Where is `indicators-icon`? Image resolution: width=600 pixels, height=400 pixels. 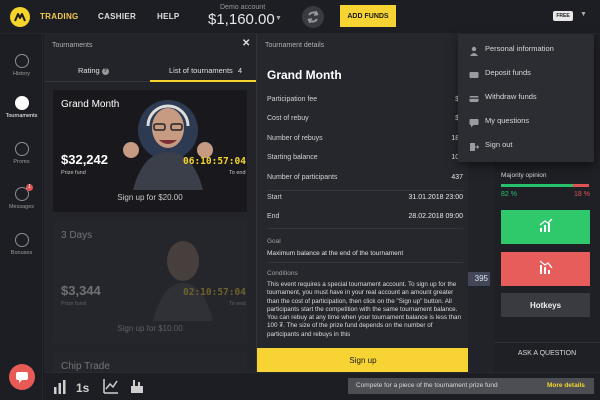 indicators-icon is located at coordinates (111, 387).